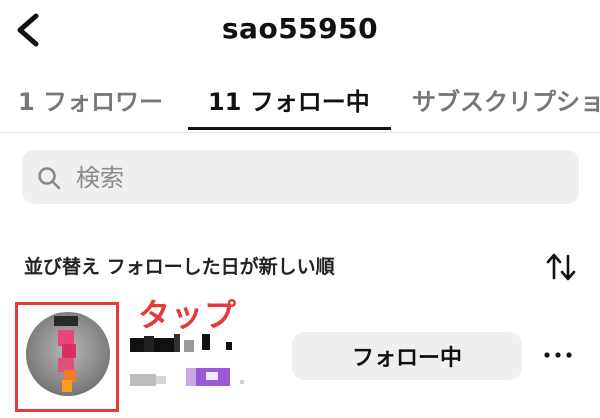  What do you see at coordinates (188, 315) in the screenshot?
I see `tap-annotation: タップ` at bounding box center [188, 315].